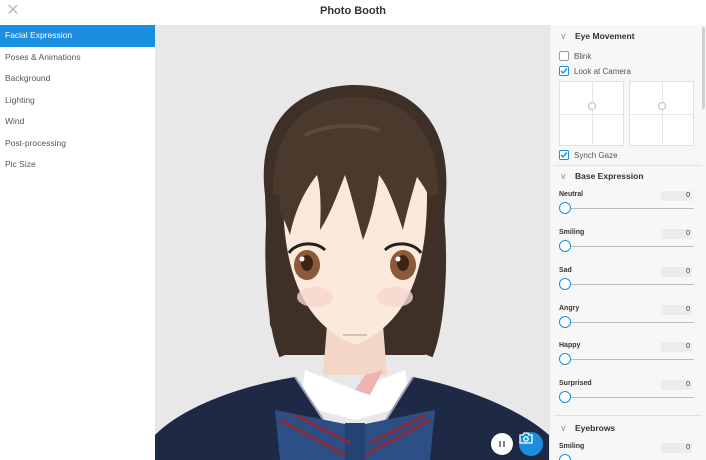  Describe the element at coordinates (629, 284) in the screenshot. I see `sad-slider` at that location.